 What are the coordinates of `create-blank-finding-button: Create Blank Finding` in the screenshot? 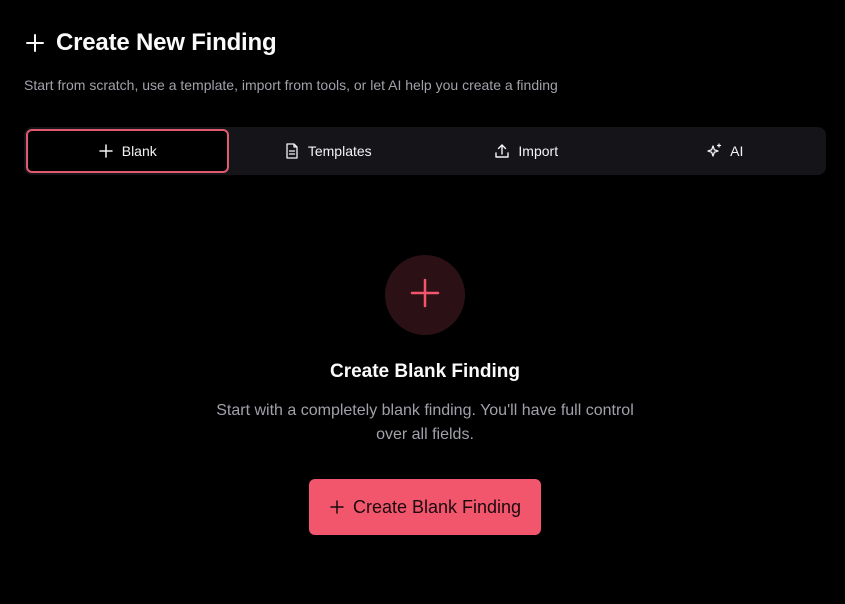 It's located at (425, 507).